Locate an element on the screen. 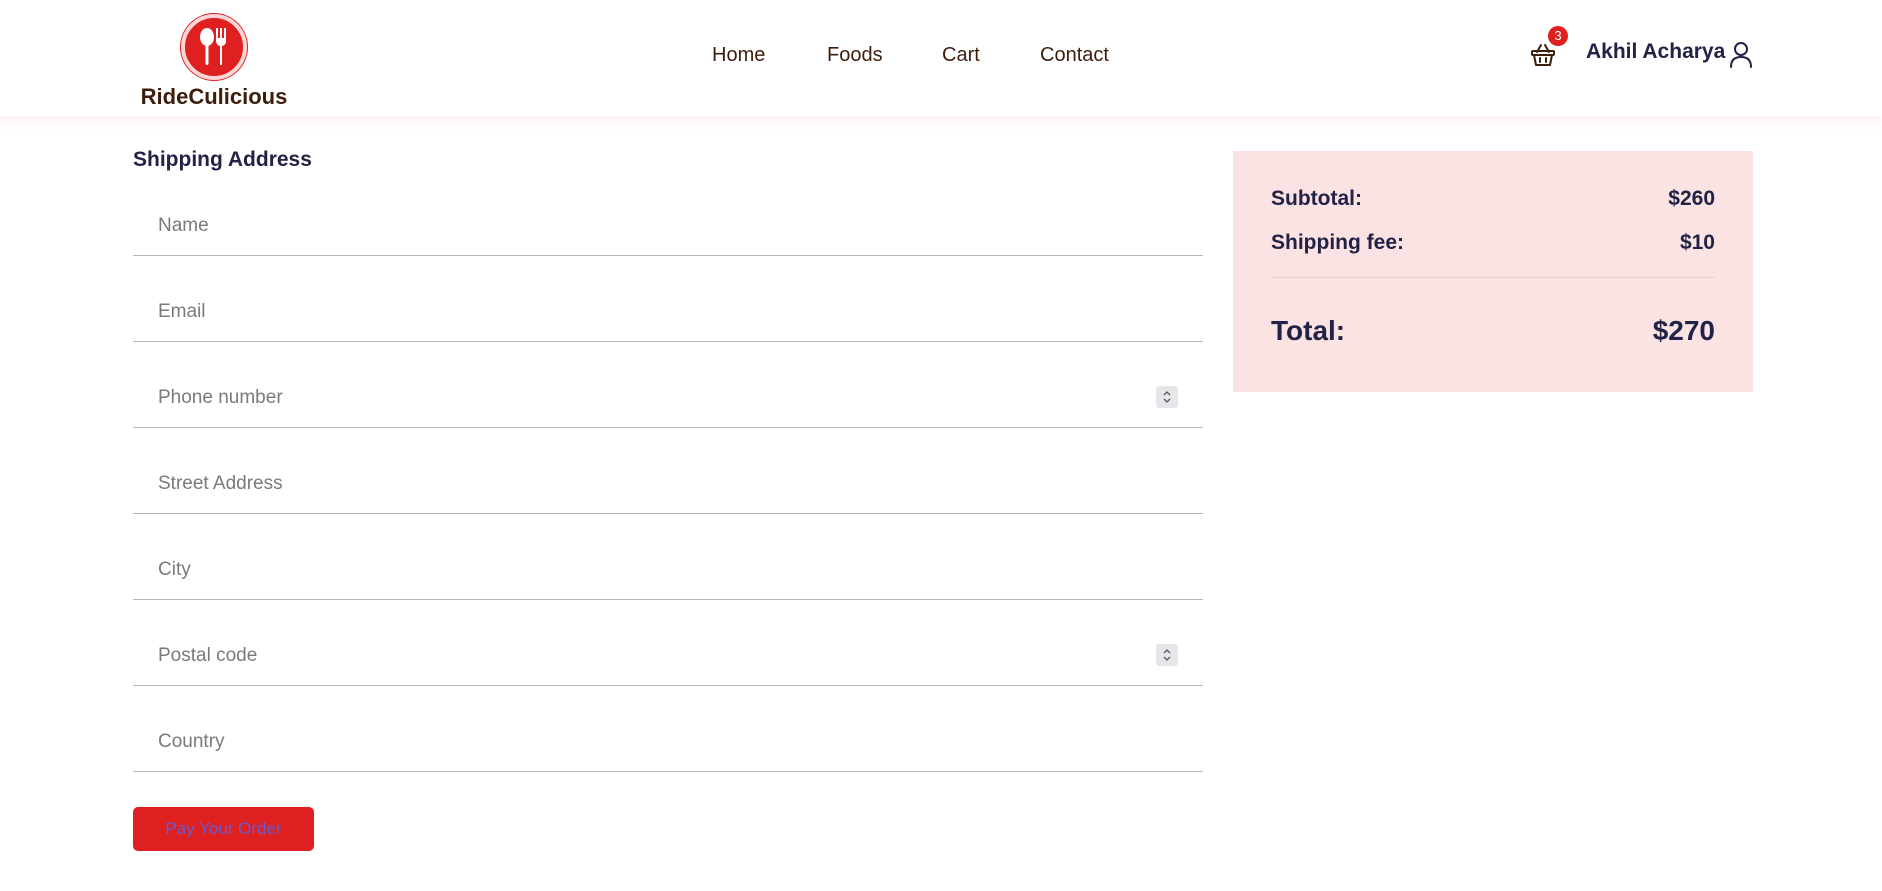  country-field-wrapper is located at coordinates (668, 742).